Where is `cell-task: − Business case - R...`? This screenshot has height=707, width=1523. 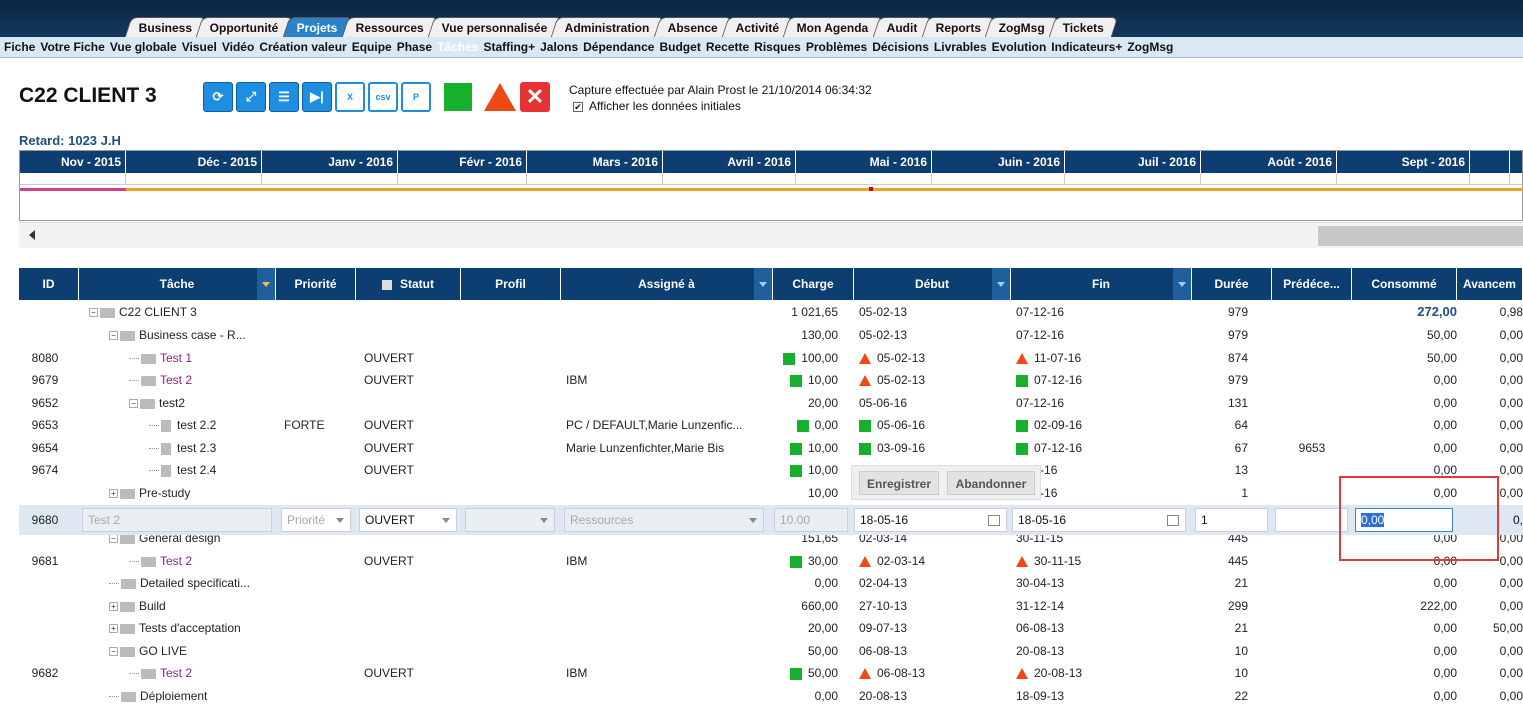
cell-task: − Business case - R... is located at coordinates (177, 335).